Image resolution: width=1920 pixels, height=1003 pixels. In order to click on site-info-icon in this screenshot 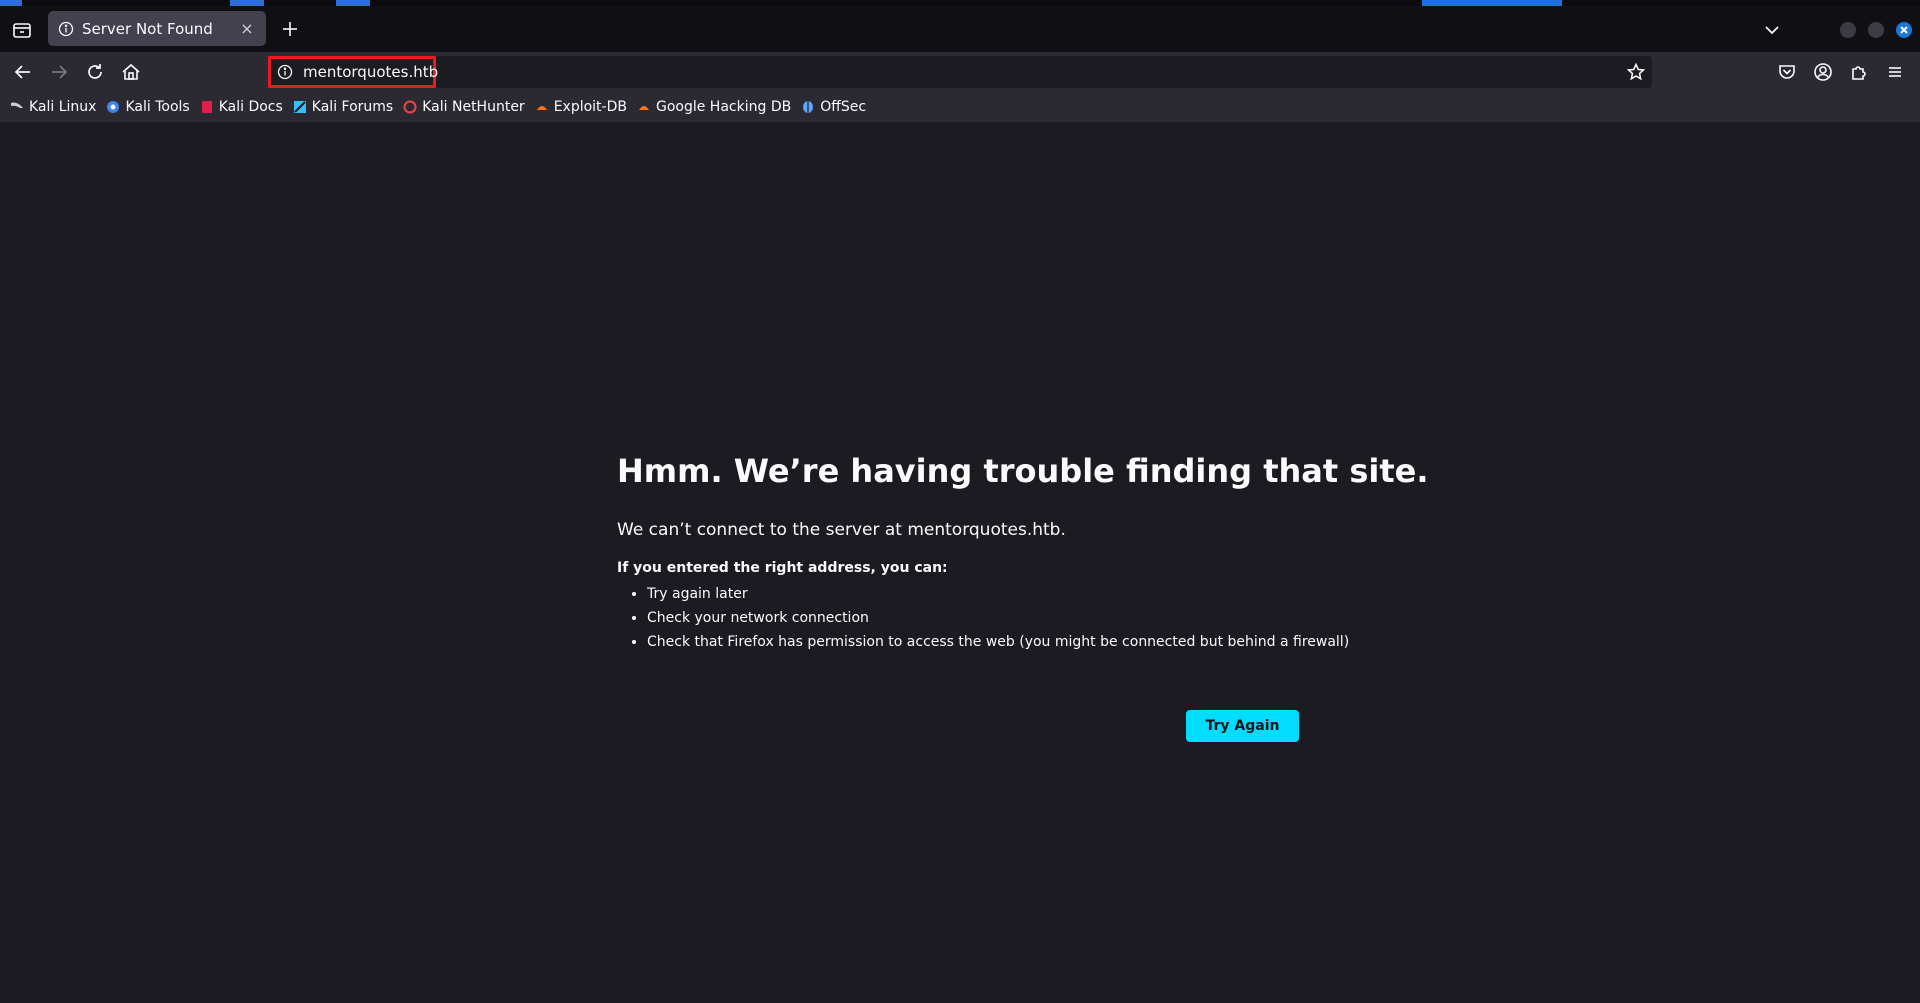, I will do `click(285, 72)`.